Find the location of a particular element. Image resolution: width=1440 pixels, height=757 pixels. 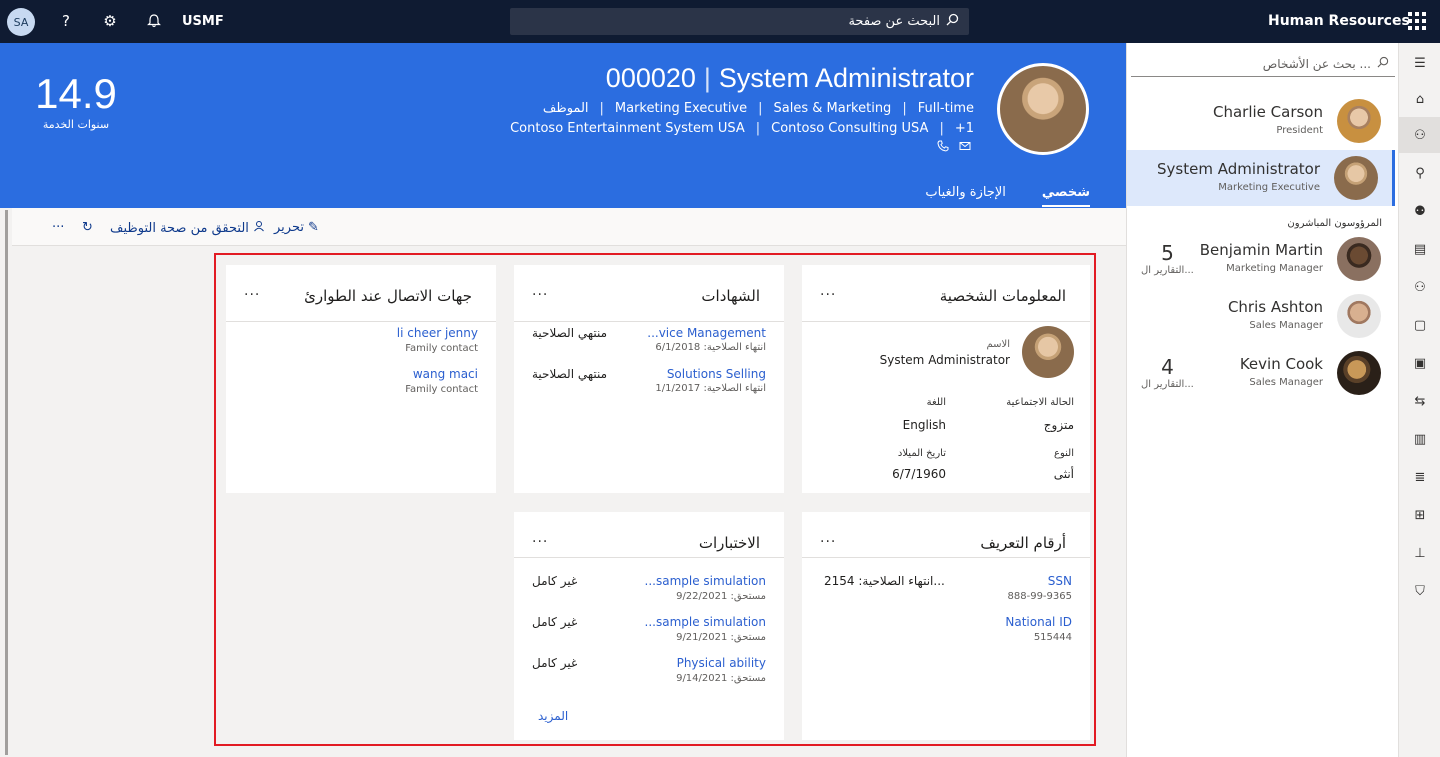

tab-personal: شخصي is located at coordinates (1065, 196).